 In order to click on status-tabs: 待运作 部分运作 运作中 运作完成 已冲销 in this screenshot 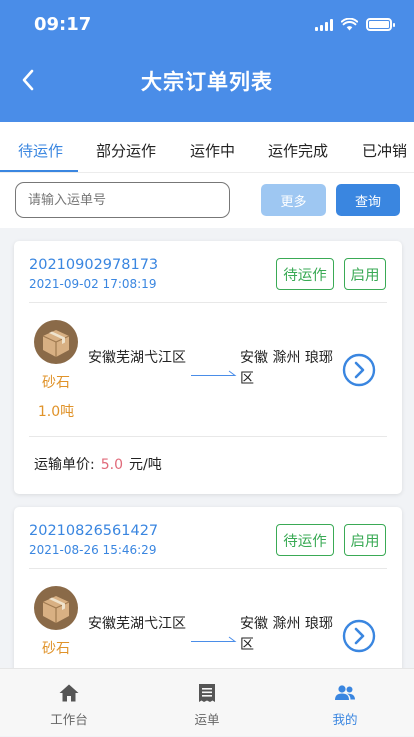, I will do `click(207, 147)`.